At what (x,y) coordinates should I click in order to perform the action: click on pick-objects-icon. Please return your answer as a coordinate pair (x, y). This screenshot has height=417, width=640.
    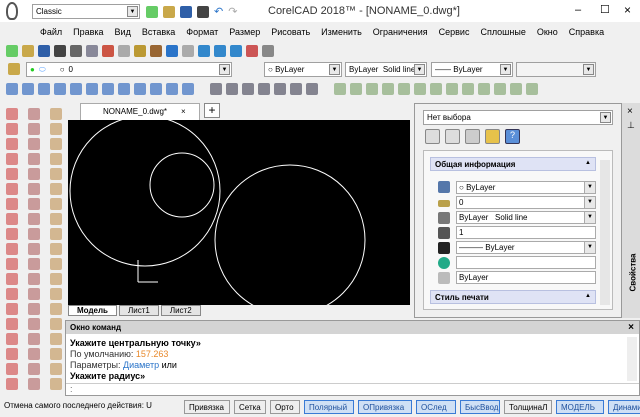
    Looking at the image, I should click on (472, 136).